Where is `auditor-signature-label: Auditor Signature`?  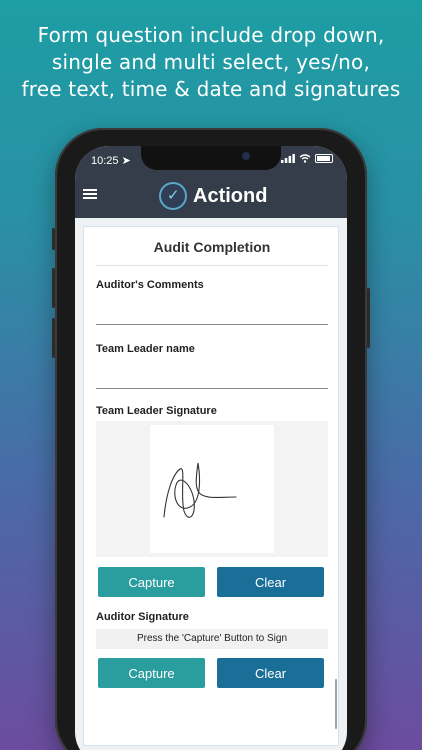
auditor-signature-label: Auditor Signature is located at coordinates (142, 617).